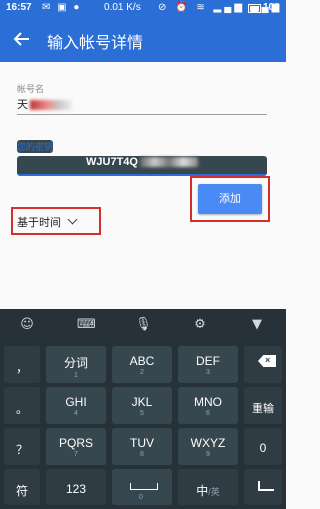  What do you see at coordinates (142, 446) in the screenshot?
I see `key-8: TUV 8` at bounding box center [142, 446].